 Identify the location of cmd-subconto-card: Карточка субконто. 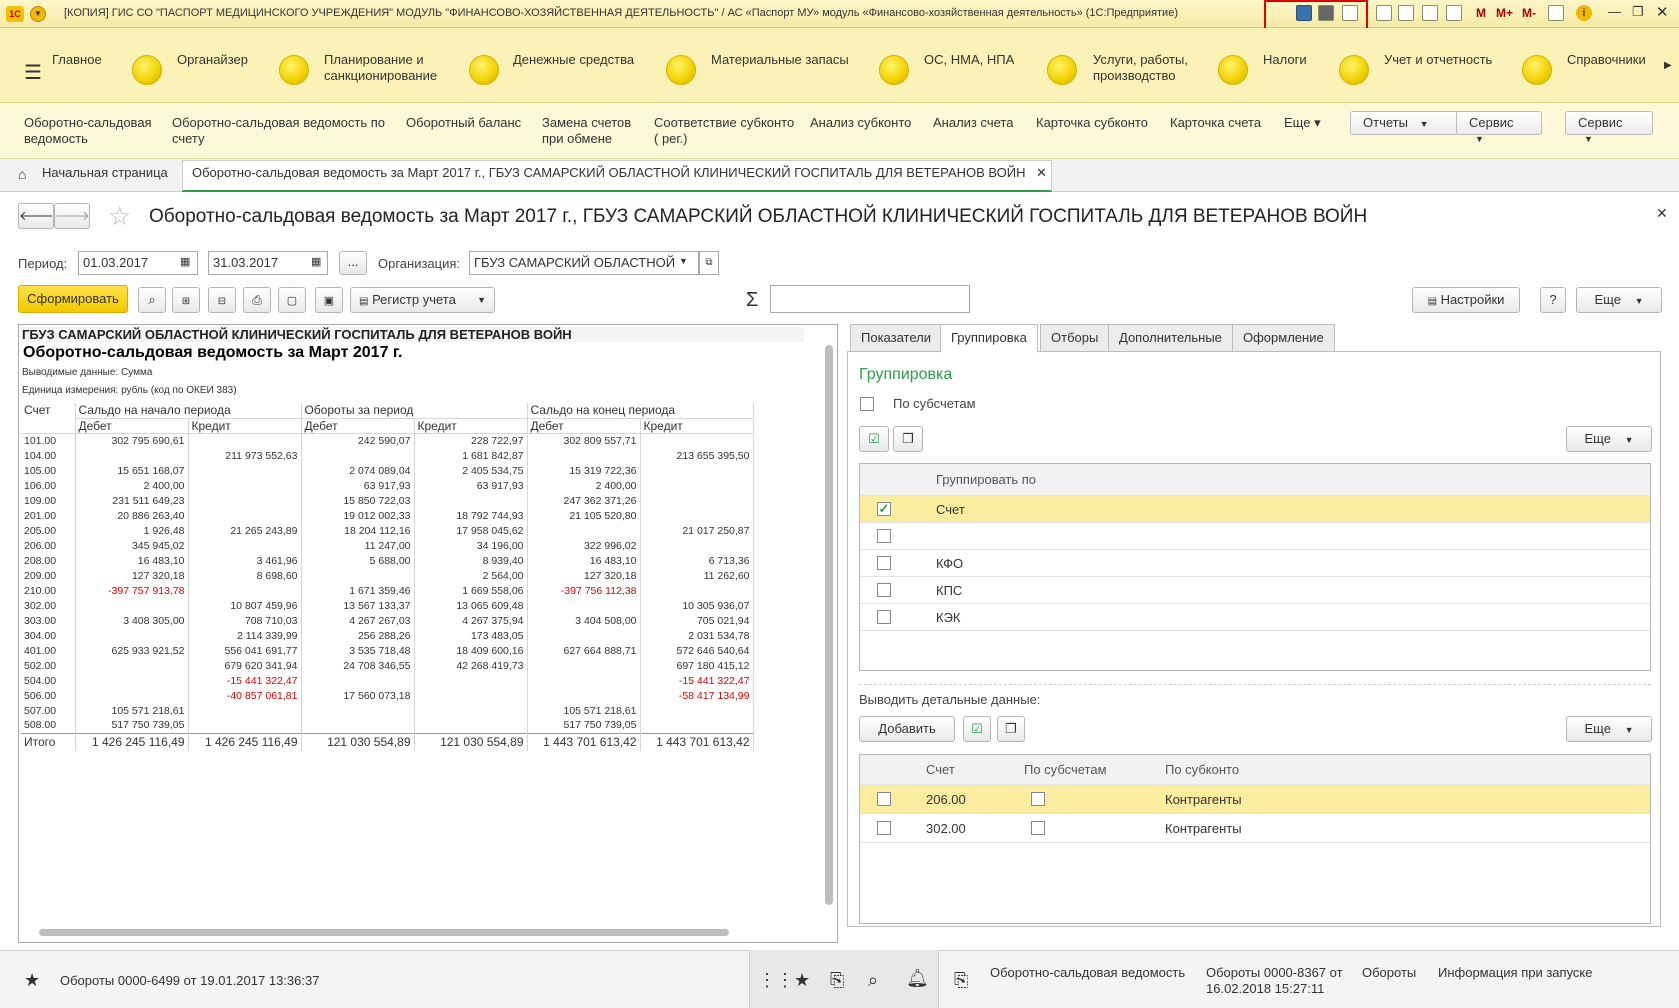
(1092, 123).